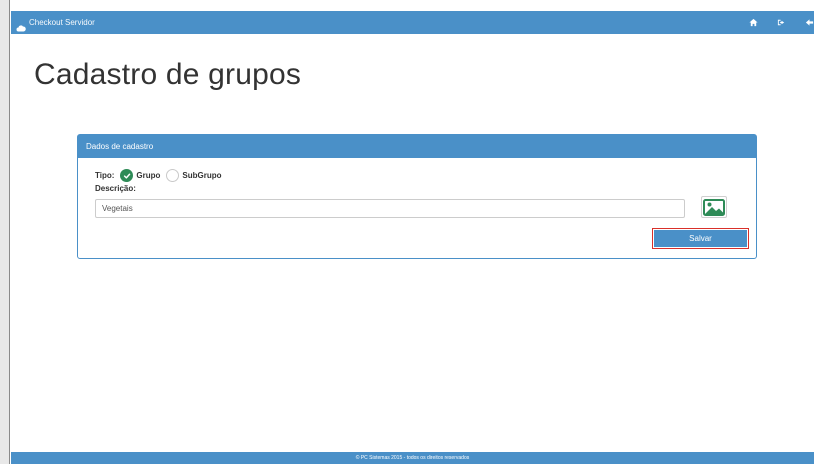  Describe the element at coordinates (809, 23) in the screenshot. I see `back-icon` at that location.